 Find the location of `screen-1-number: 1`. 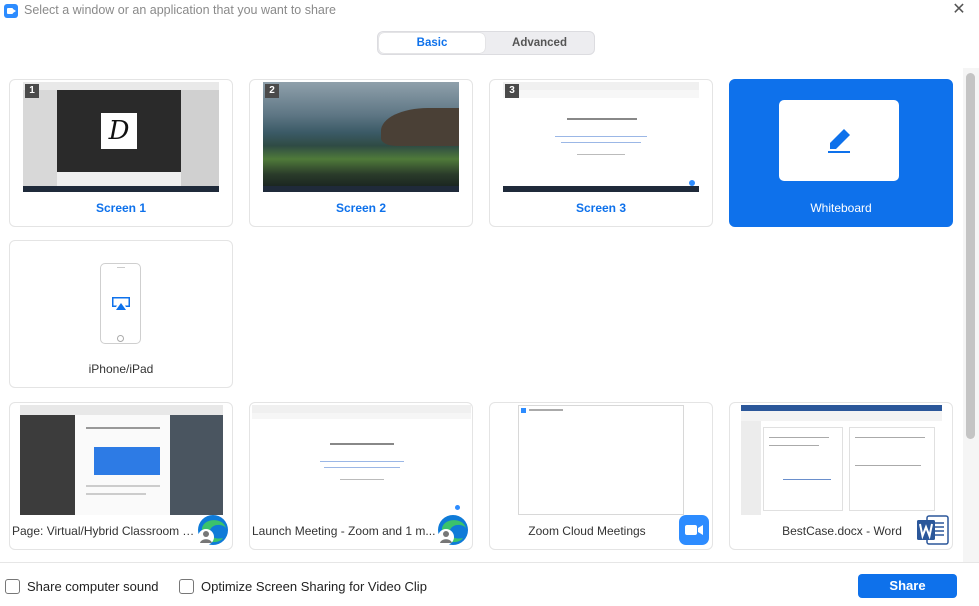

screen-1-number: 1 is located at coordinates (32, 91).